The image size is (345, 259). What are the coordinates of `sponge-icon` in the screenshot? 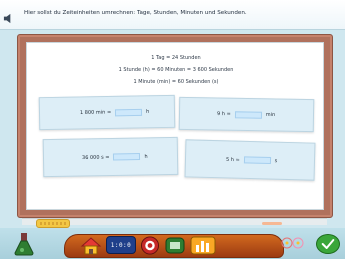 It's located at (53, 223).